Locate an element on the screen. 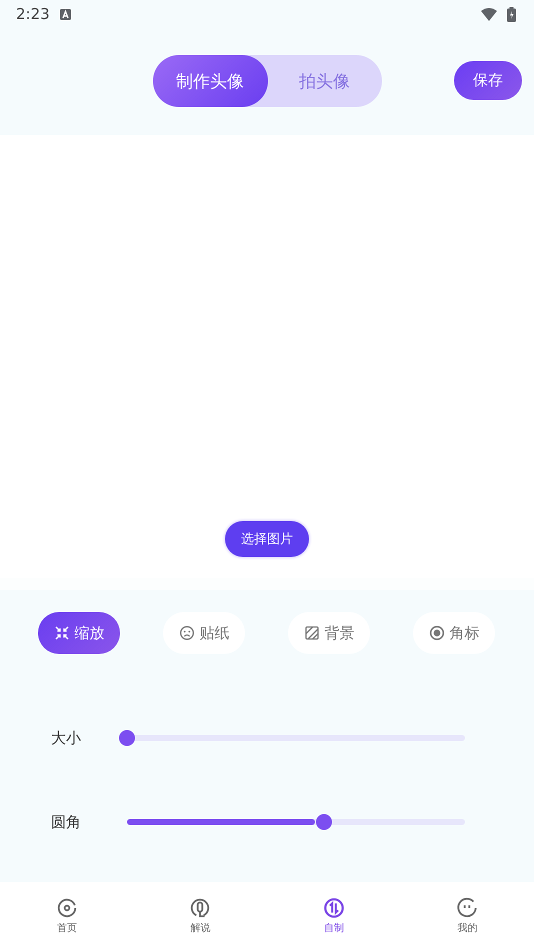 This screenshot has width=534, height=950. wifi-icon is located at coordinates (489, 14).